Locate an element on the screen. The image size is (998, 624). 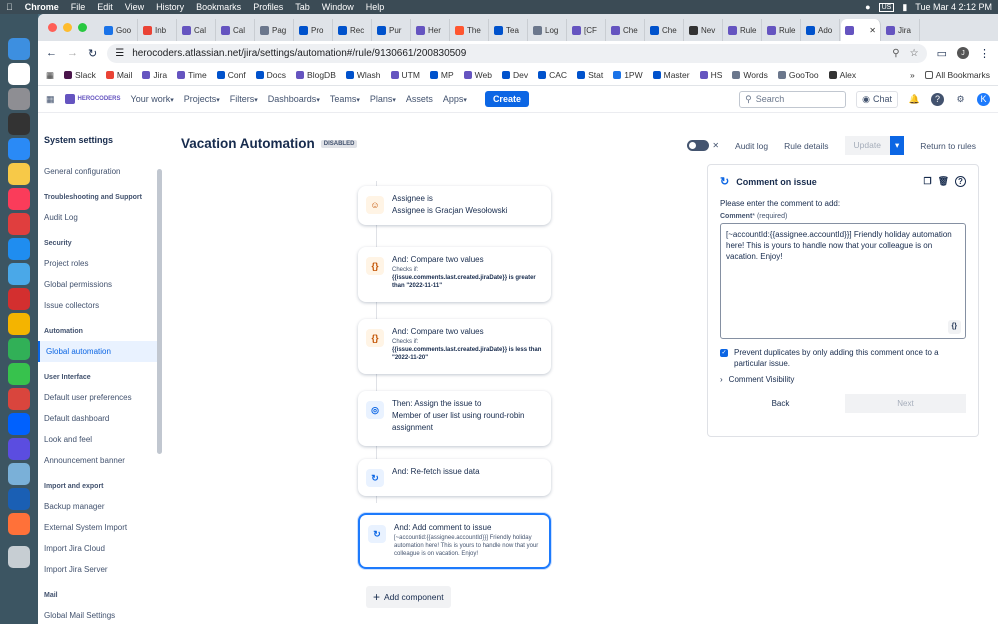
chrome-icon is located at coordinates (19, 324).